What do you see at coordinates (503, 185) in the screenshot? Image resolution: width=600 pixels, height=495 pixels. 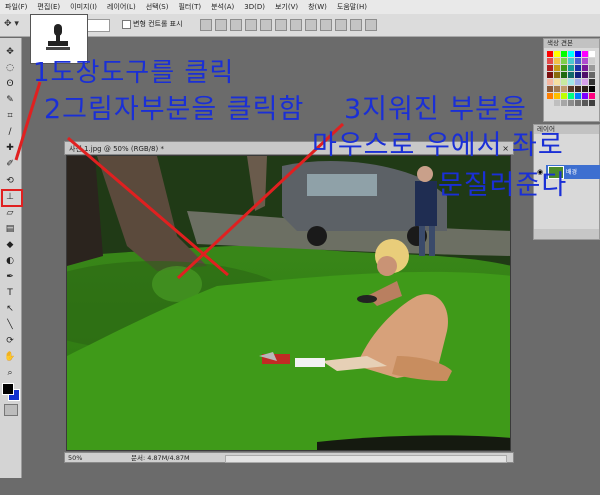 I see `annotation-step3-line3: 문질러준다` at bounding box center [503, 185].